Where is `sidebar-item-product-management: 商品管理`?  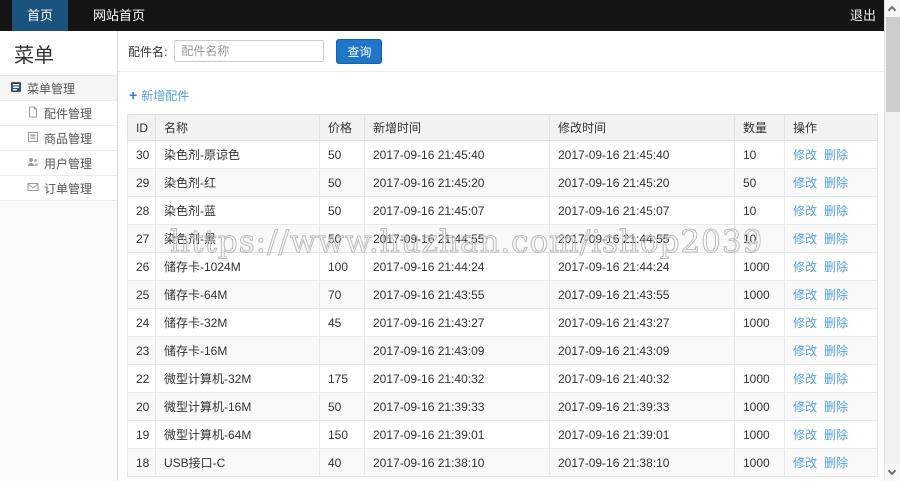
sidebar-item-product-management: 商品管理 is located at coordinates (58, 138).